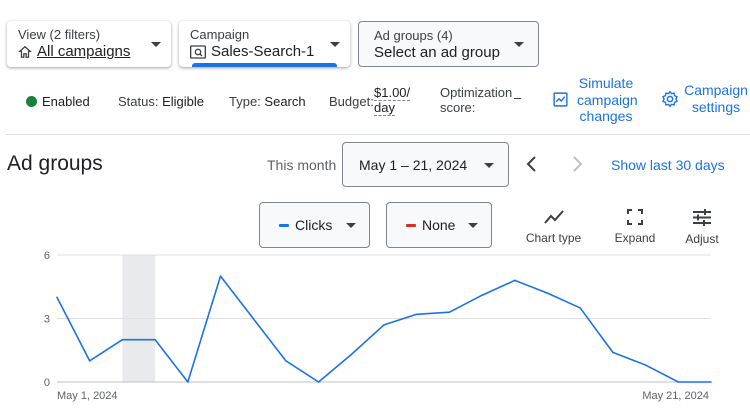 The image size is (750, 409). Describe the element at coordinates (25, 51) in the screenshot. I see `home-icon` at that location.